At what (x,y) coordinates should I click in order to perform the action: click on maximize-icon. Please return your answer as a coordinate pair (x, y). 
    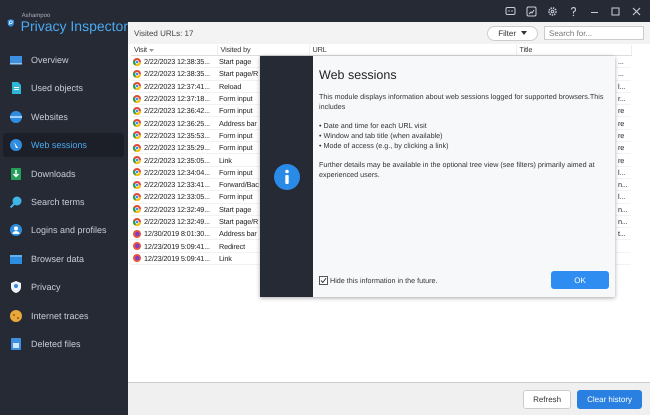
    Looking at the image, I should click on (615, 11).